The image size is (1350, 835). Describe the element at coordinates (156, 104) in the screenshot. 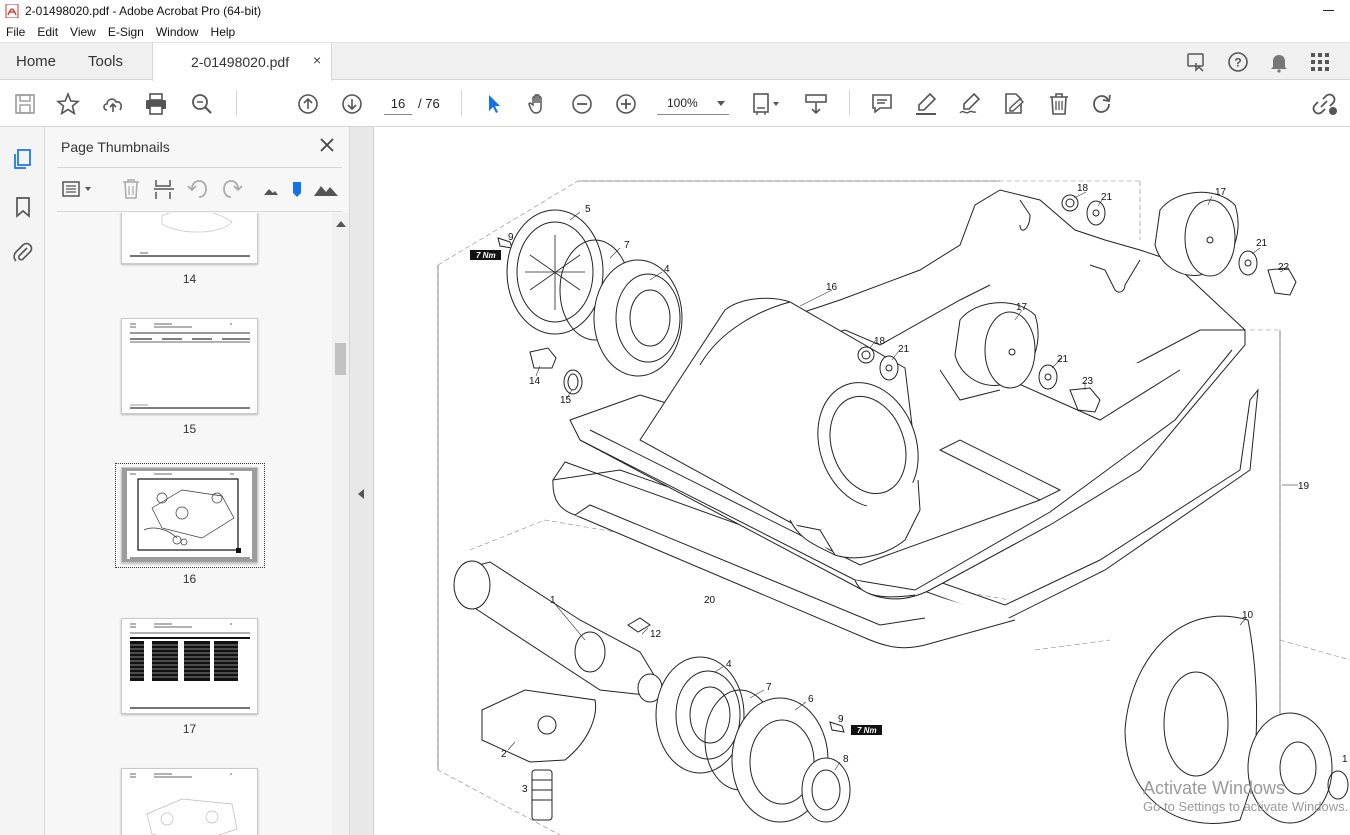

I see `print-icon` at that location.